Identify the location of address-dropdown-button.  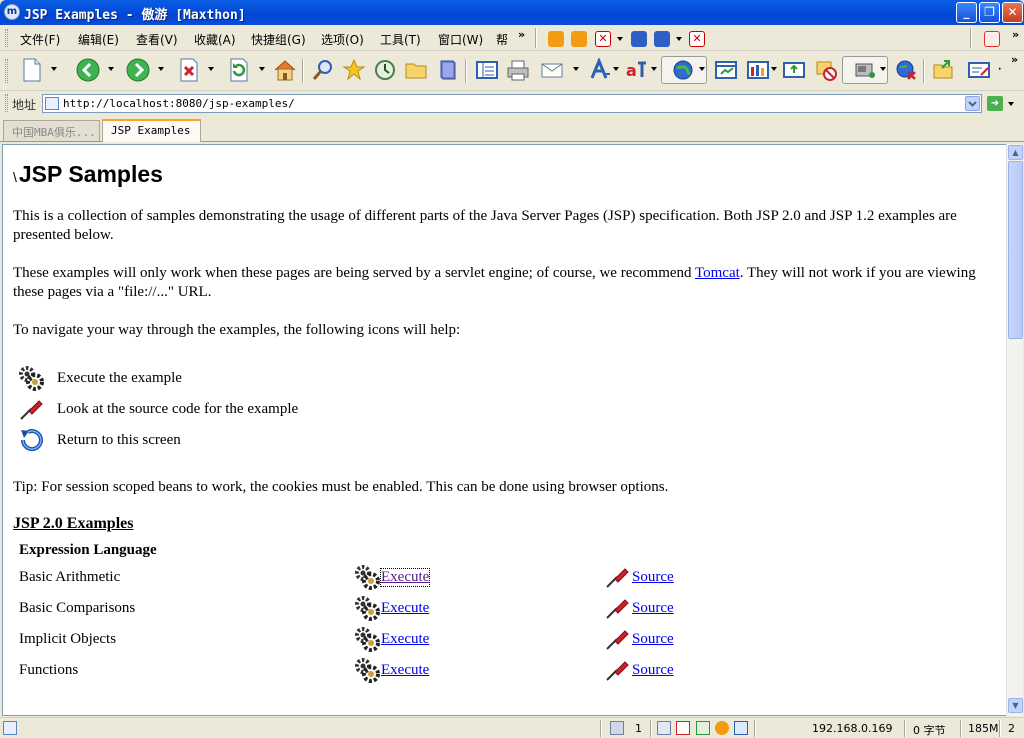
(972, 103).